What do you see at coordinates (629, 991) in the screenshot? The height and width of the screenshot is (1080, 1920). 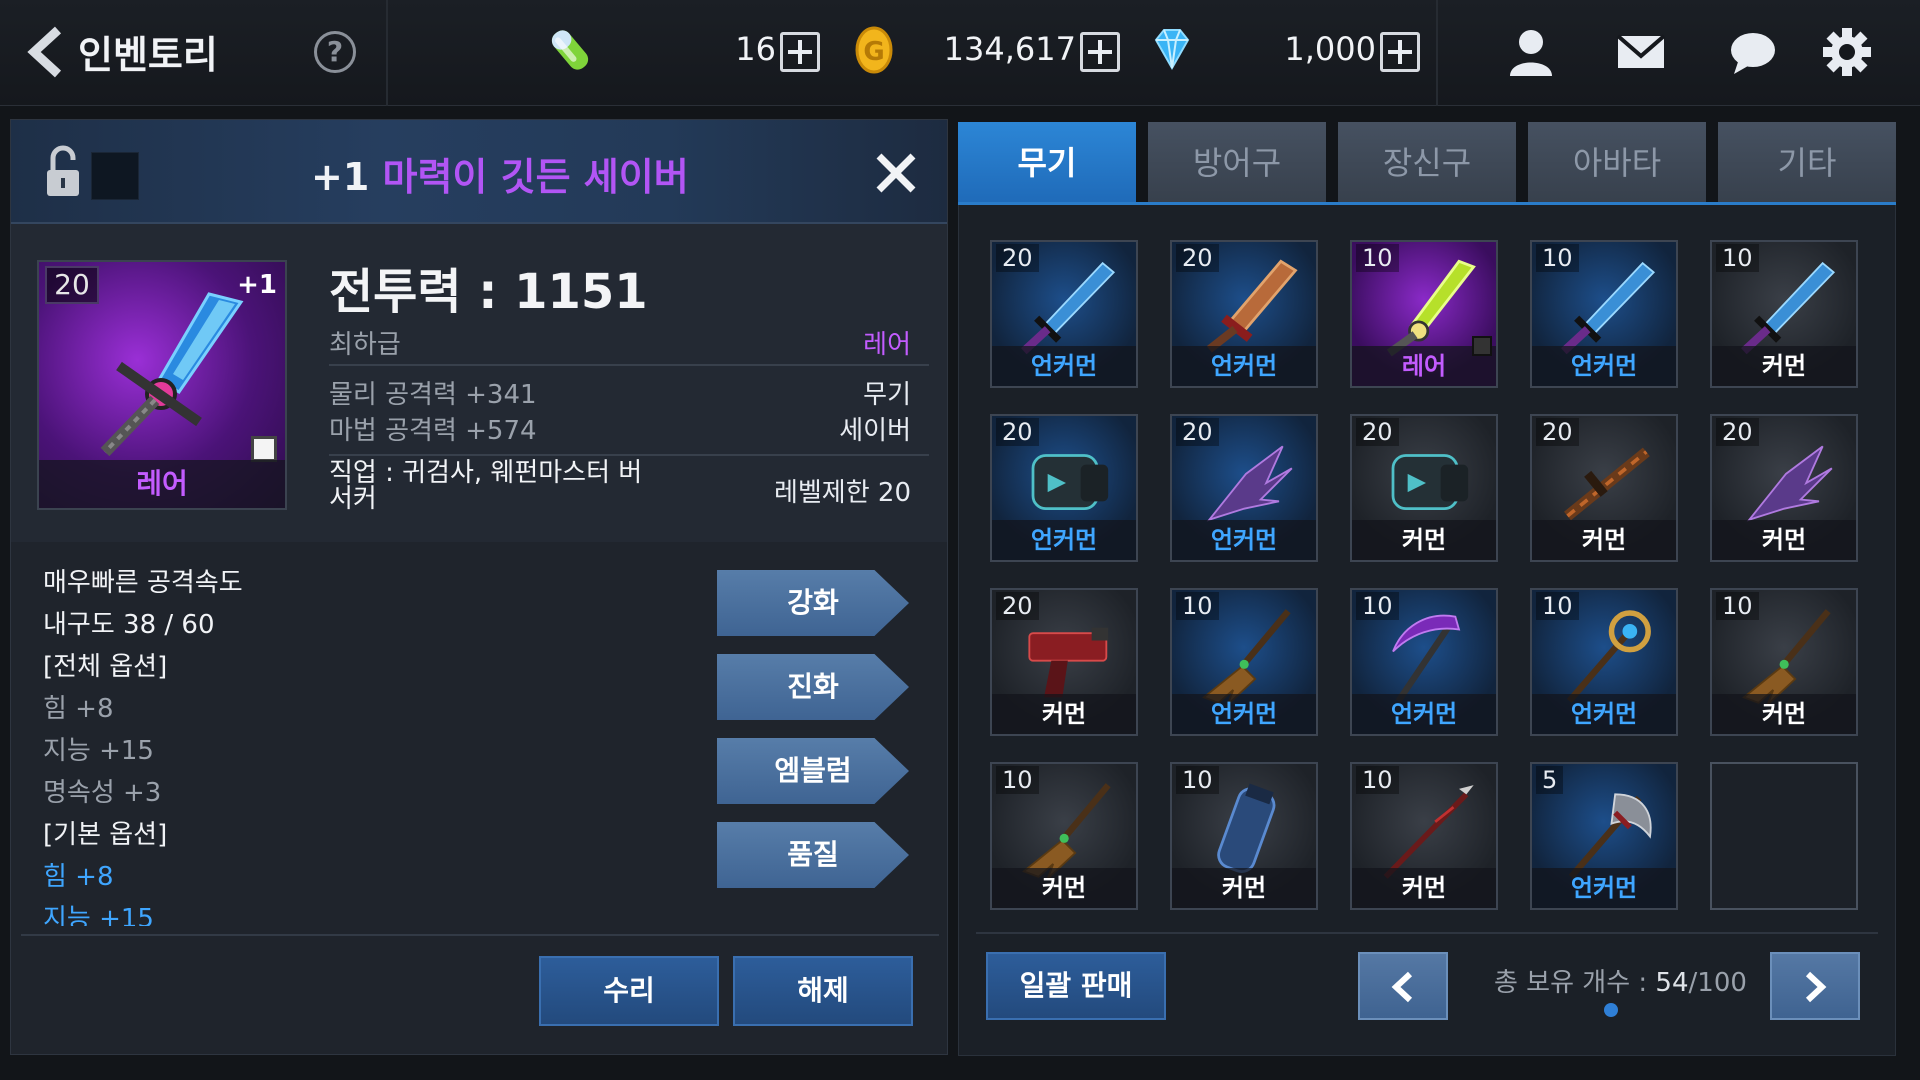 I see `repair-button: 수리` at bounding box center [629, 991].